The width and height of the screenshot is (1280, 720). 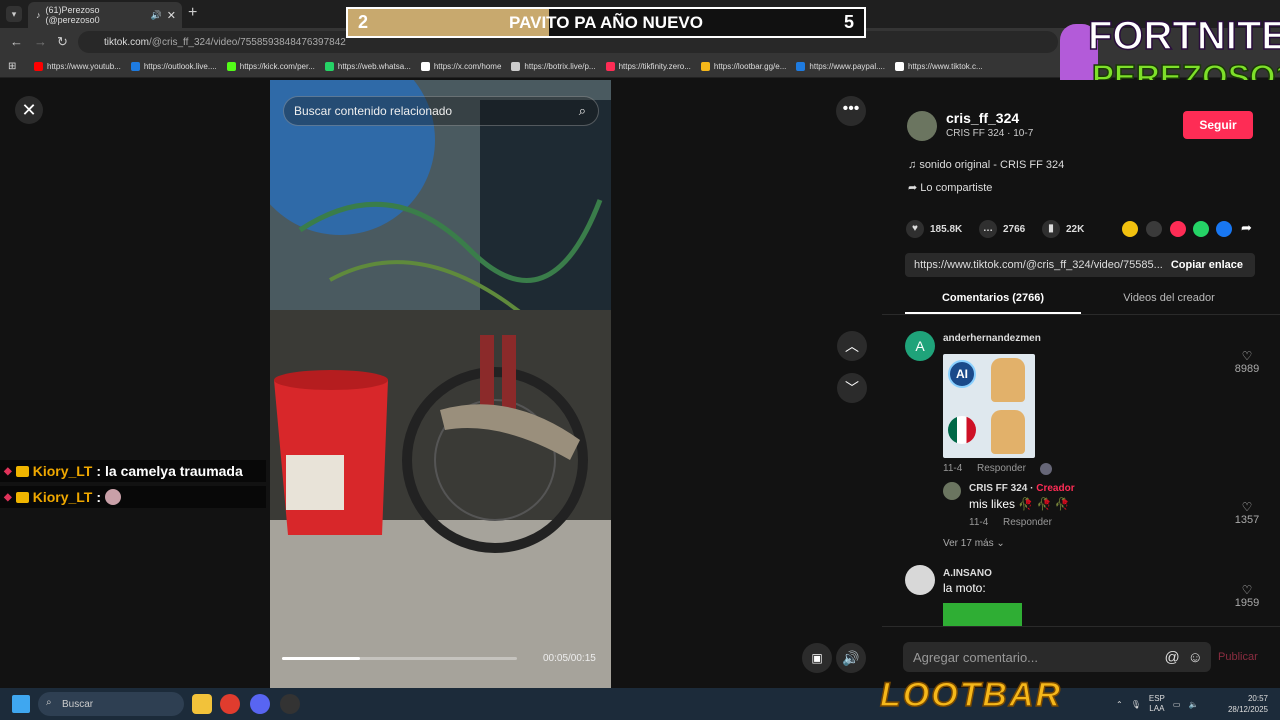 I want to click on forward-icon: →, so click(x=40, y=41).